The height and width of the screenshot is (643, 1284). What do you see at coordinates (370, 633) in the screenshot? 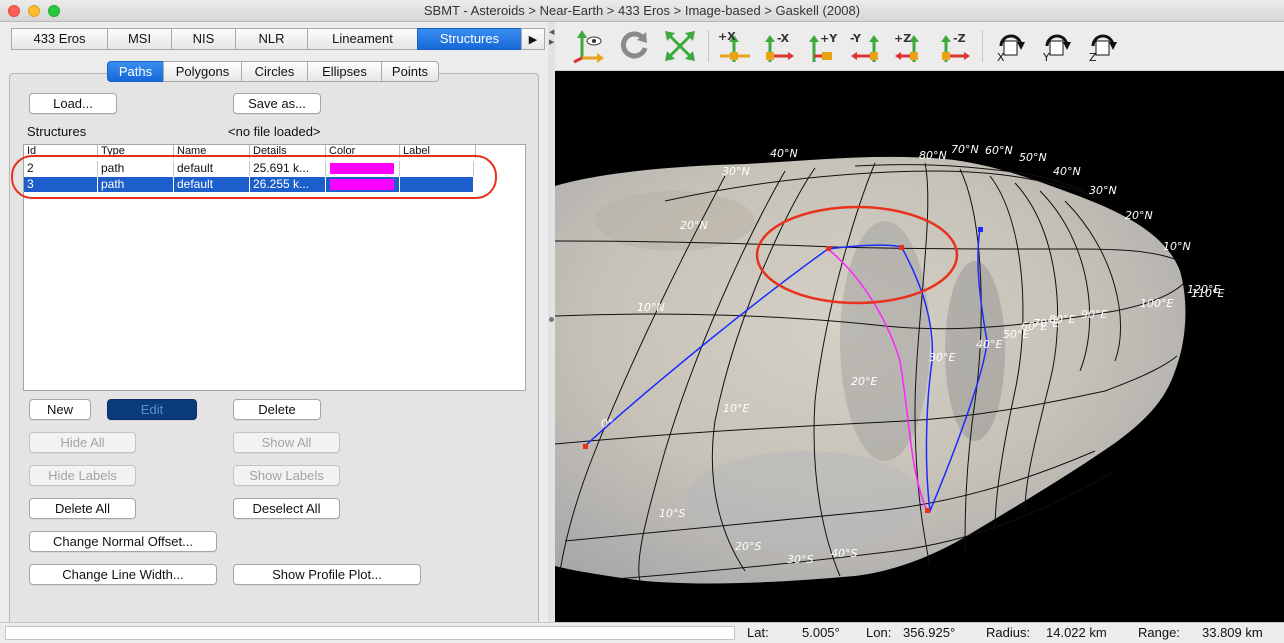
I see `status-message-field` at bounding box center [370, 633].